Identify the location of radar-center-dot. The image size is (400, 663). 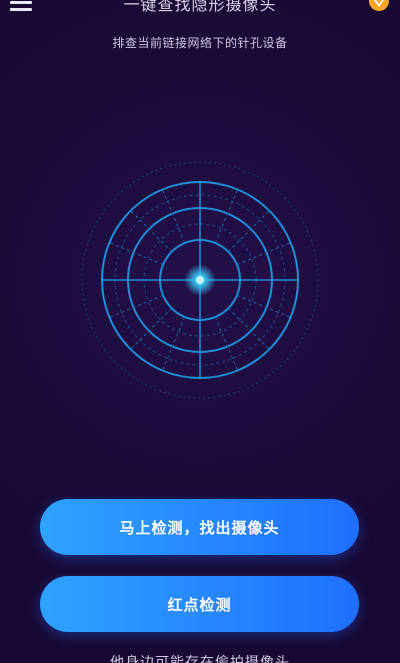
(200, 280).